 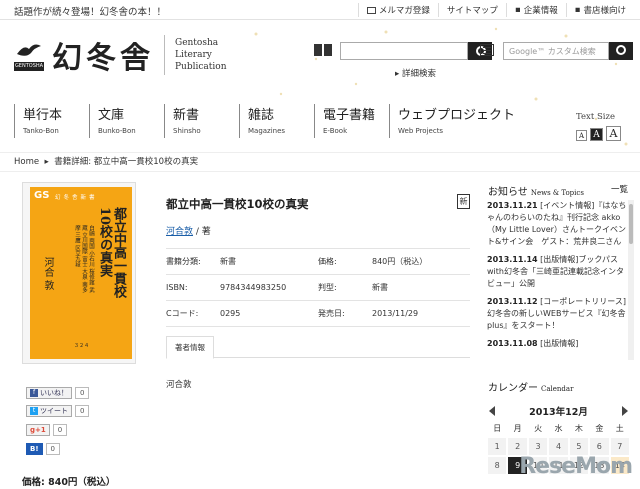 I want to click on utility-nav: メルマガ登録 サイトマップ ▪ 企業情報 ▪ 書店様向け, so click(x=495, y=10).